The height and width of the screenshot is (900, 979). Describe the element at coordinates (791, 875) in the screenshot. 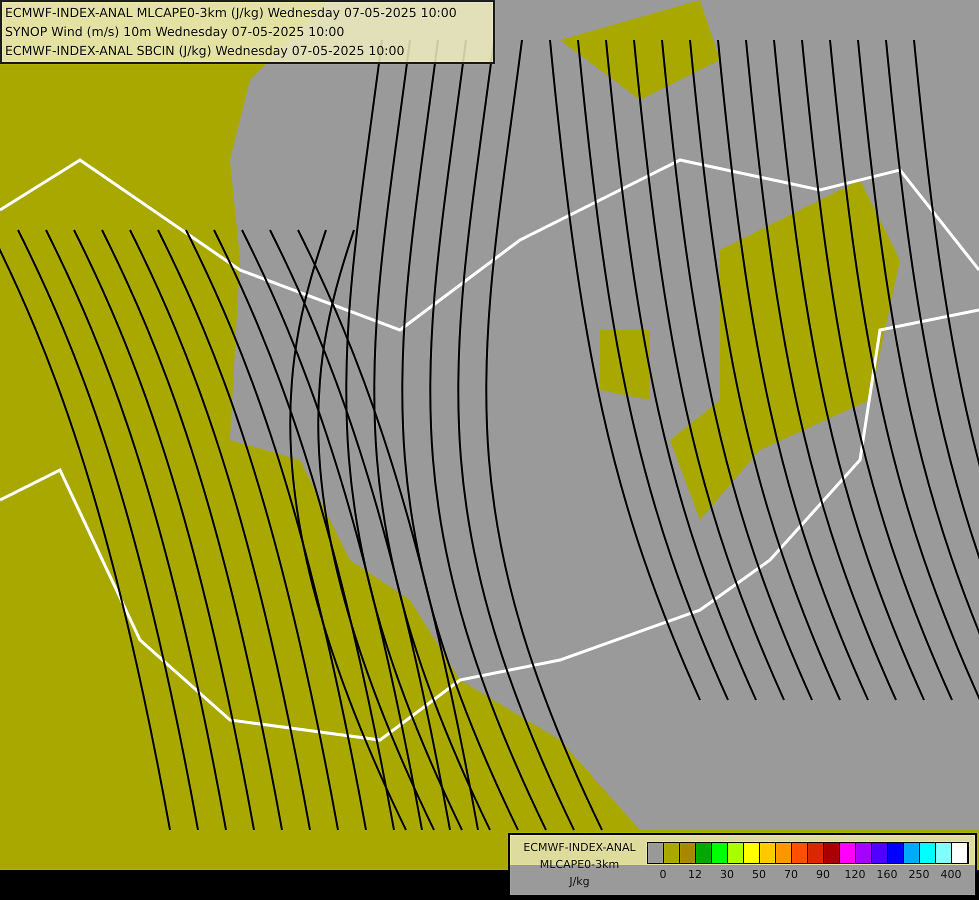

I see `scale-label: 70` at that location.